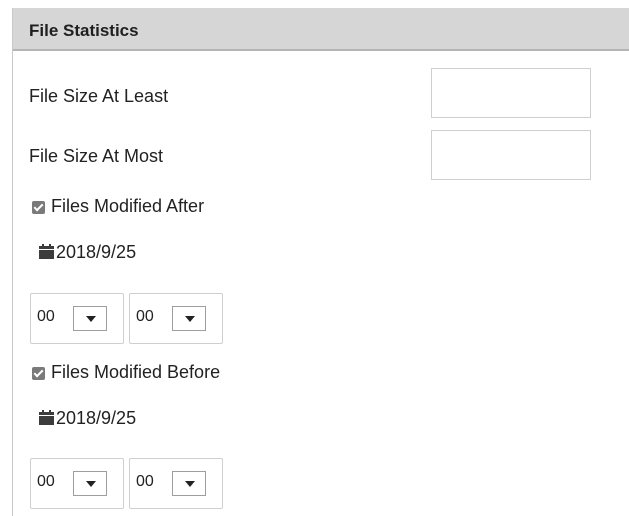  What do you see at coordinates (96, 156) in the screenshot?
I see `size-at-most-label: File Size At Most` at bounding box center [96, 156].